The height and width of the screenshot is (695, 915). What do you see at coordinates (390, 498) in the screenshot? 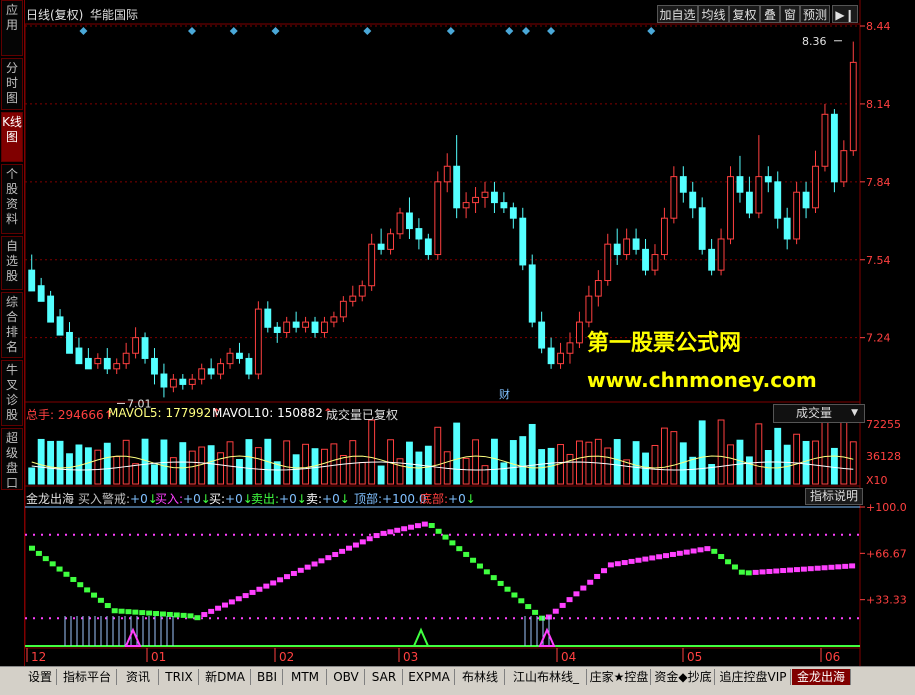
I see `indicator-legend-item-5: 顶部:+100.0` at bounding box center [390, 498].